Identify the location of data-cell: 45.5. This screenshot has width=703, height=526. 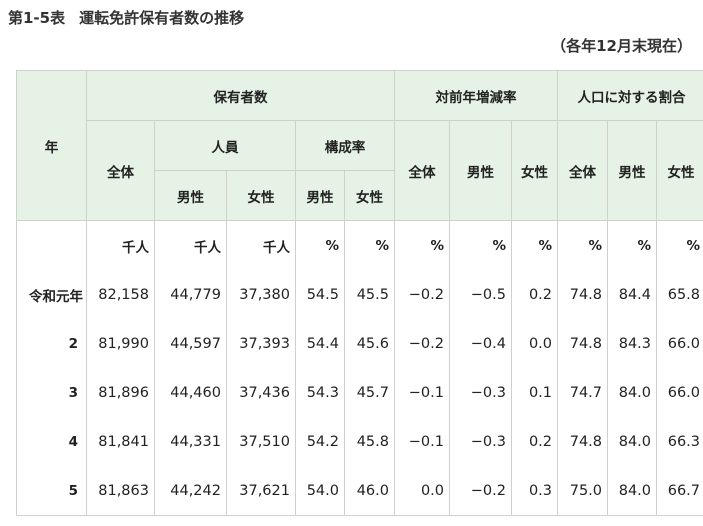
(369, 295).